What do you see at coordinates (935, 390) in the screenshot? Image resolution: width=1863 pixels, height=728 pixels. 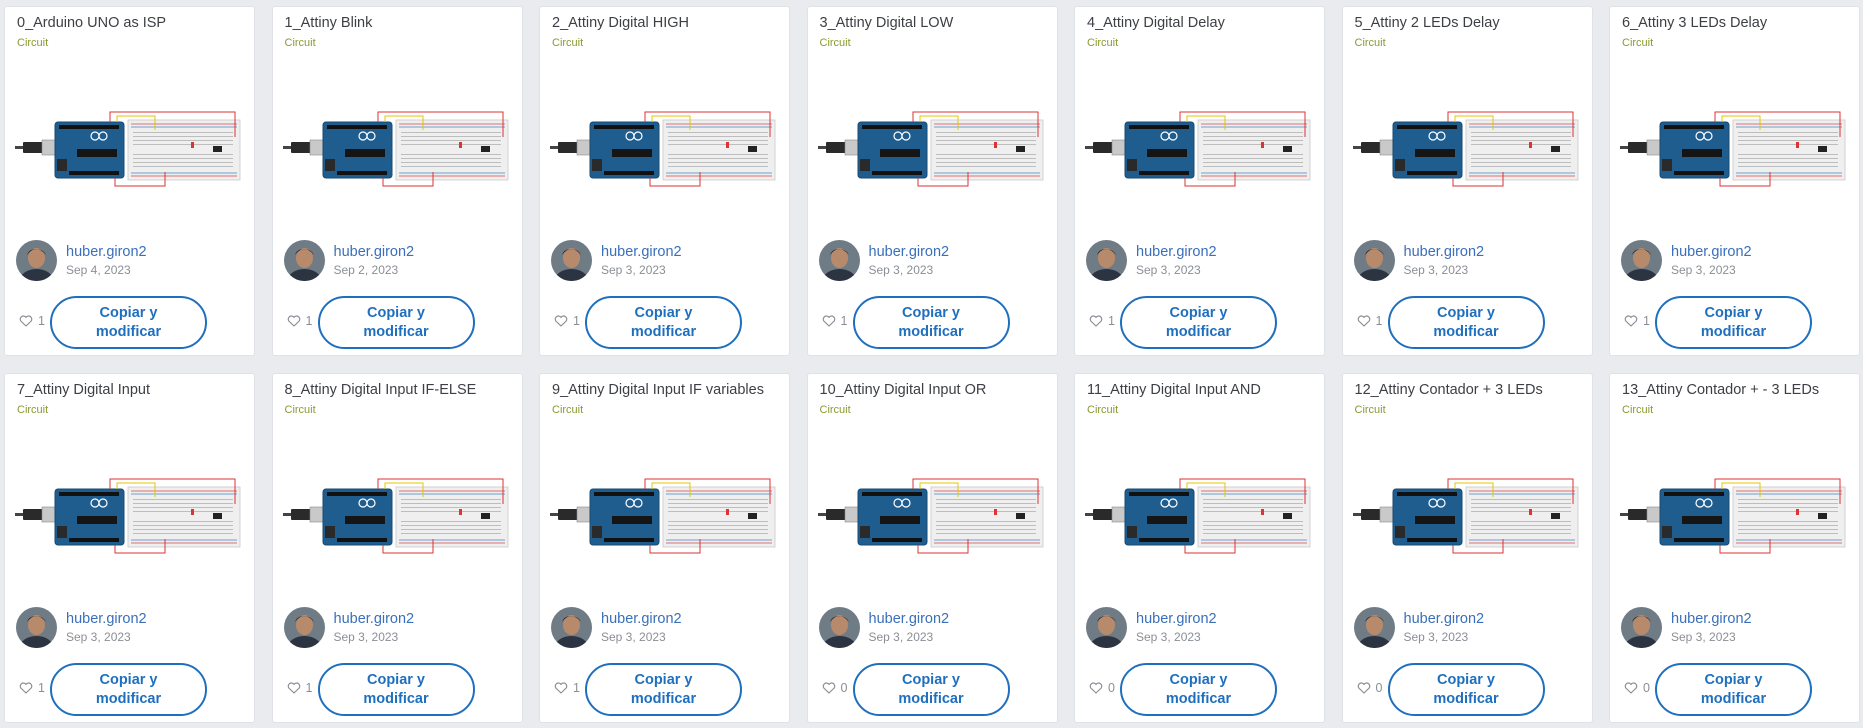 I see `project-title: 10_Attiny Digital Input OR` at bounding box center [935, 390].